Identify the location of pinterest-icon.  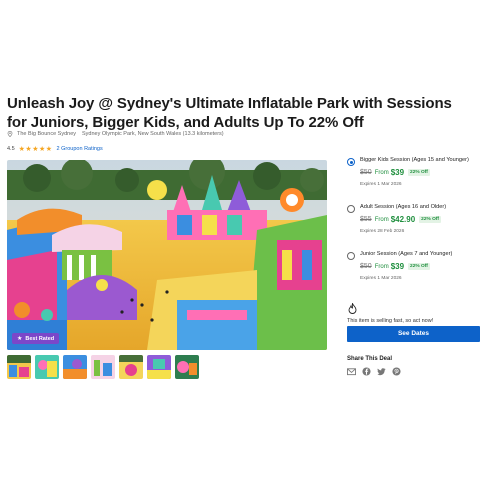
(396, 371).